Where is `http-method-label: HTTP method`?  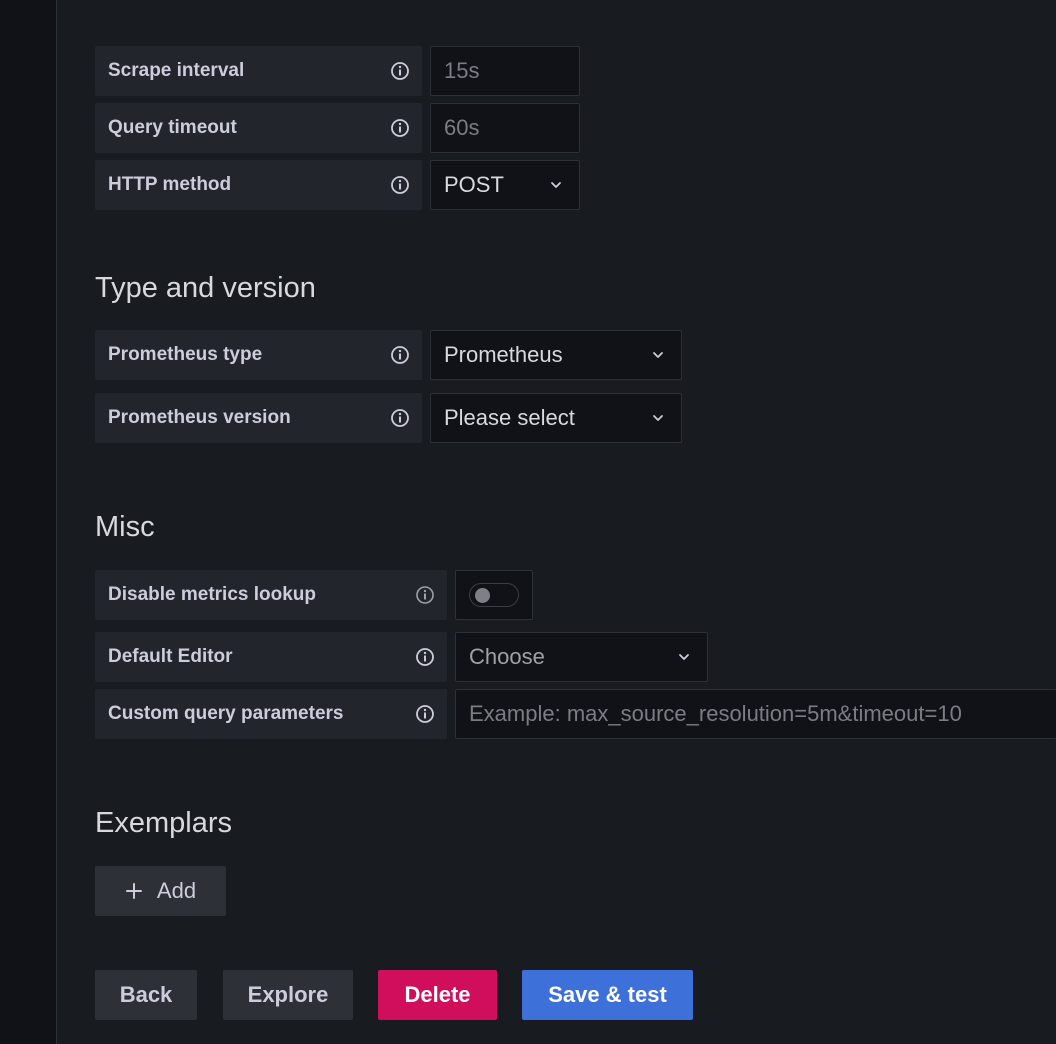
http-method-label: HTTP method is located at coordinates (258, 185).